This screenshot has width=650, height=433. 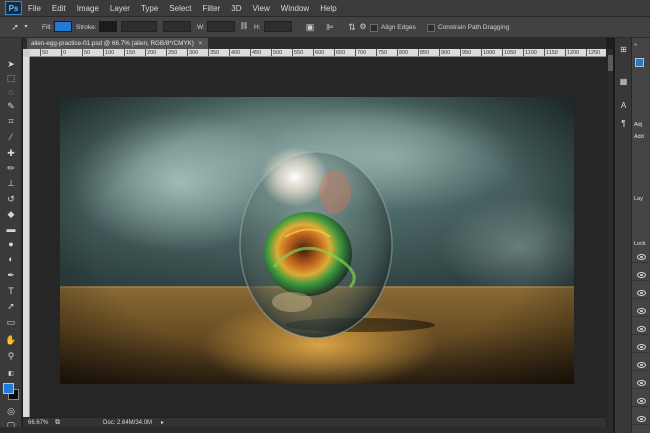 What do you see at coordinates (11, 121) in the screenshot?
I see `crop-tool-icon: ⌗` at bounding box center [11, 121].